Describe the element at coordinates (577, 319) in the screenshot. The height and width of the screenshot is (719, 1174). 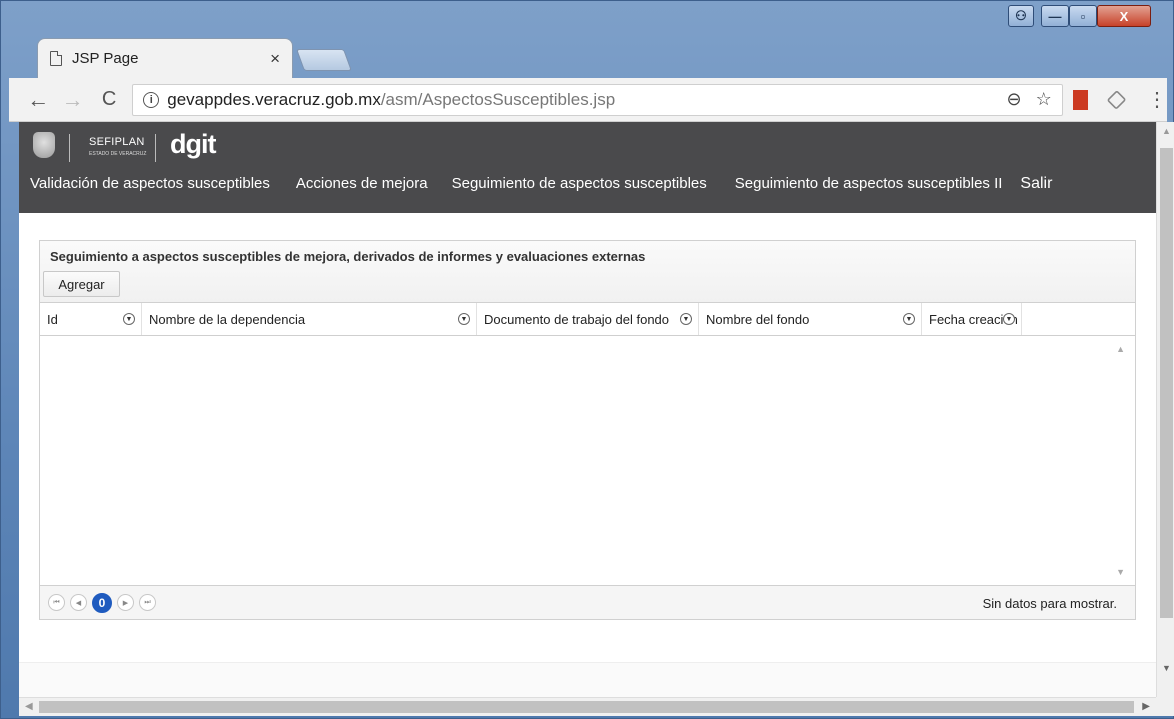
I see `column-label: Documento de trabajo del fondo` at that location.